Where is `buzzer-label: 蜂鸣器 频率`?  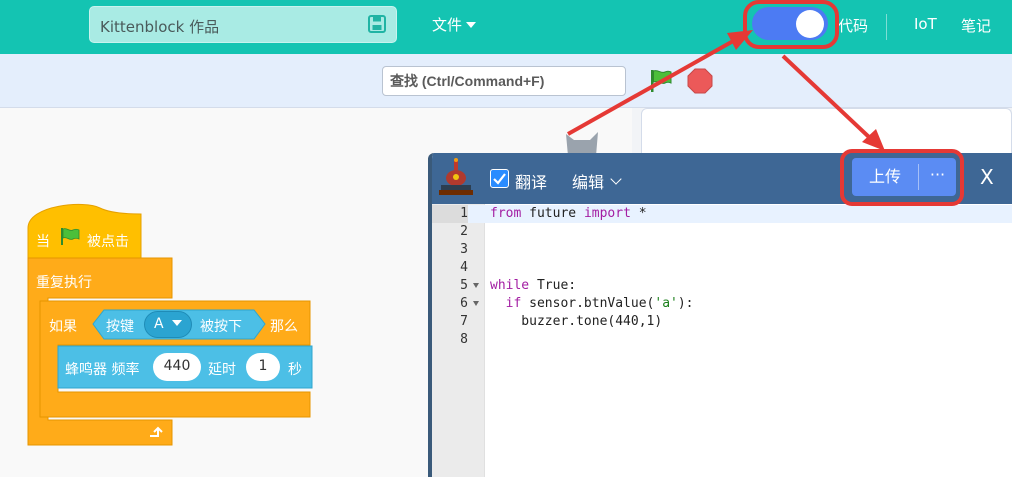 buzzer-label: 蜂鸣器 频率 is located at coordinates (102, 370).